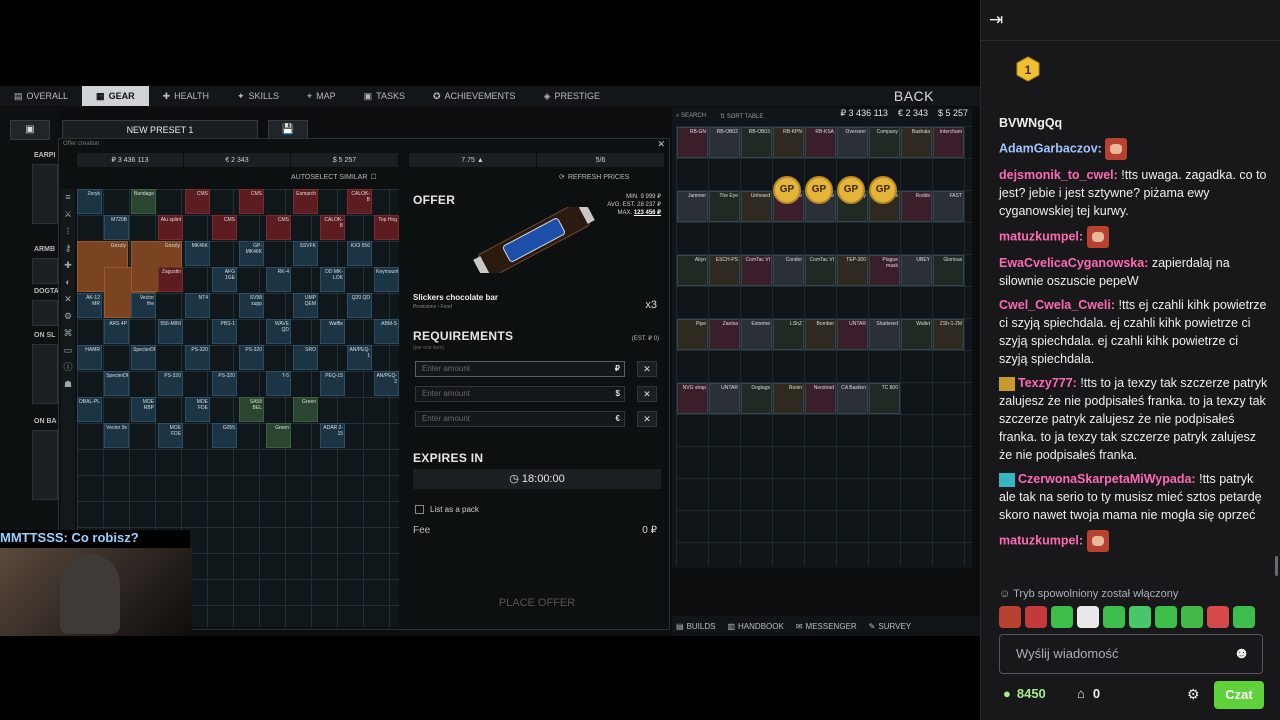 The image size is (1280, 720). What do you see at coordinates (1193, 694) in the screenshot?
I see `chat-settings-icon: ⚙` at bounding box center [1193, 694].